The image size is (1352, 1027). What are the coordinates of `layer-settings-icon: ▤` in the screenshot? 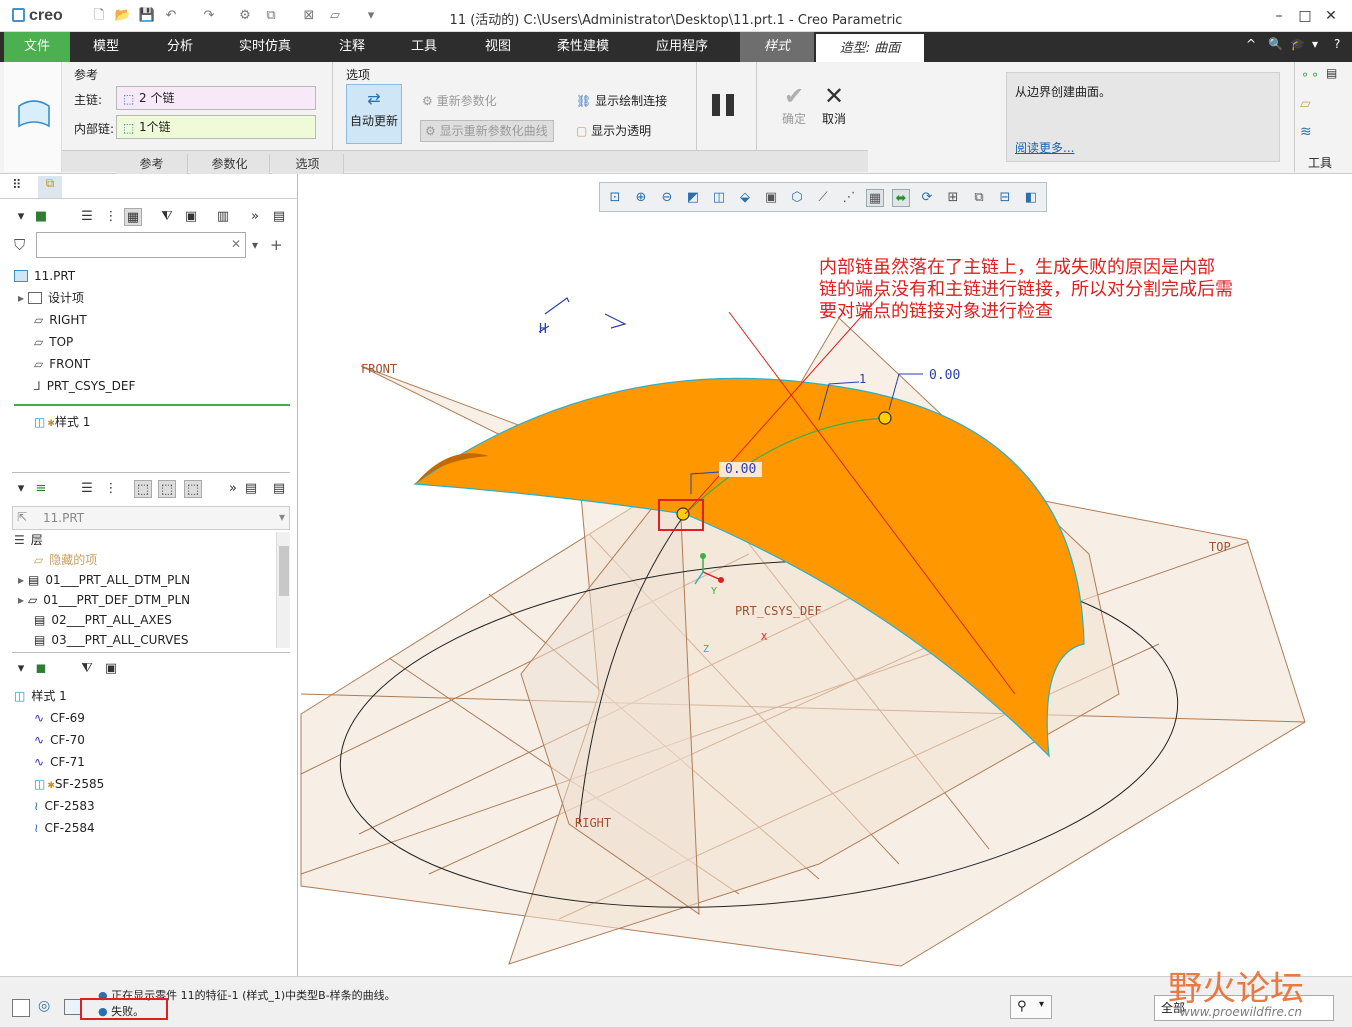 It's located at (251, 489).